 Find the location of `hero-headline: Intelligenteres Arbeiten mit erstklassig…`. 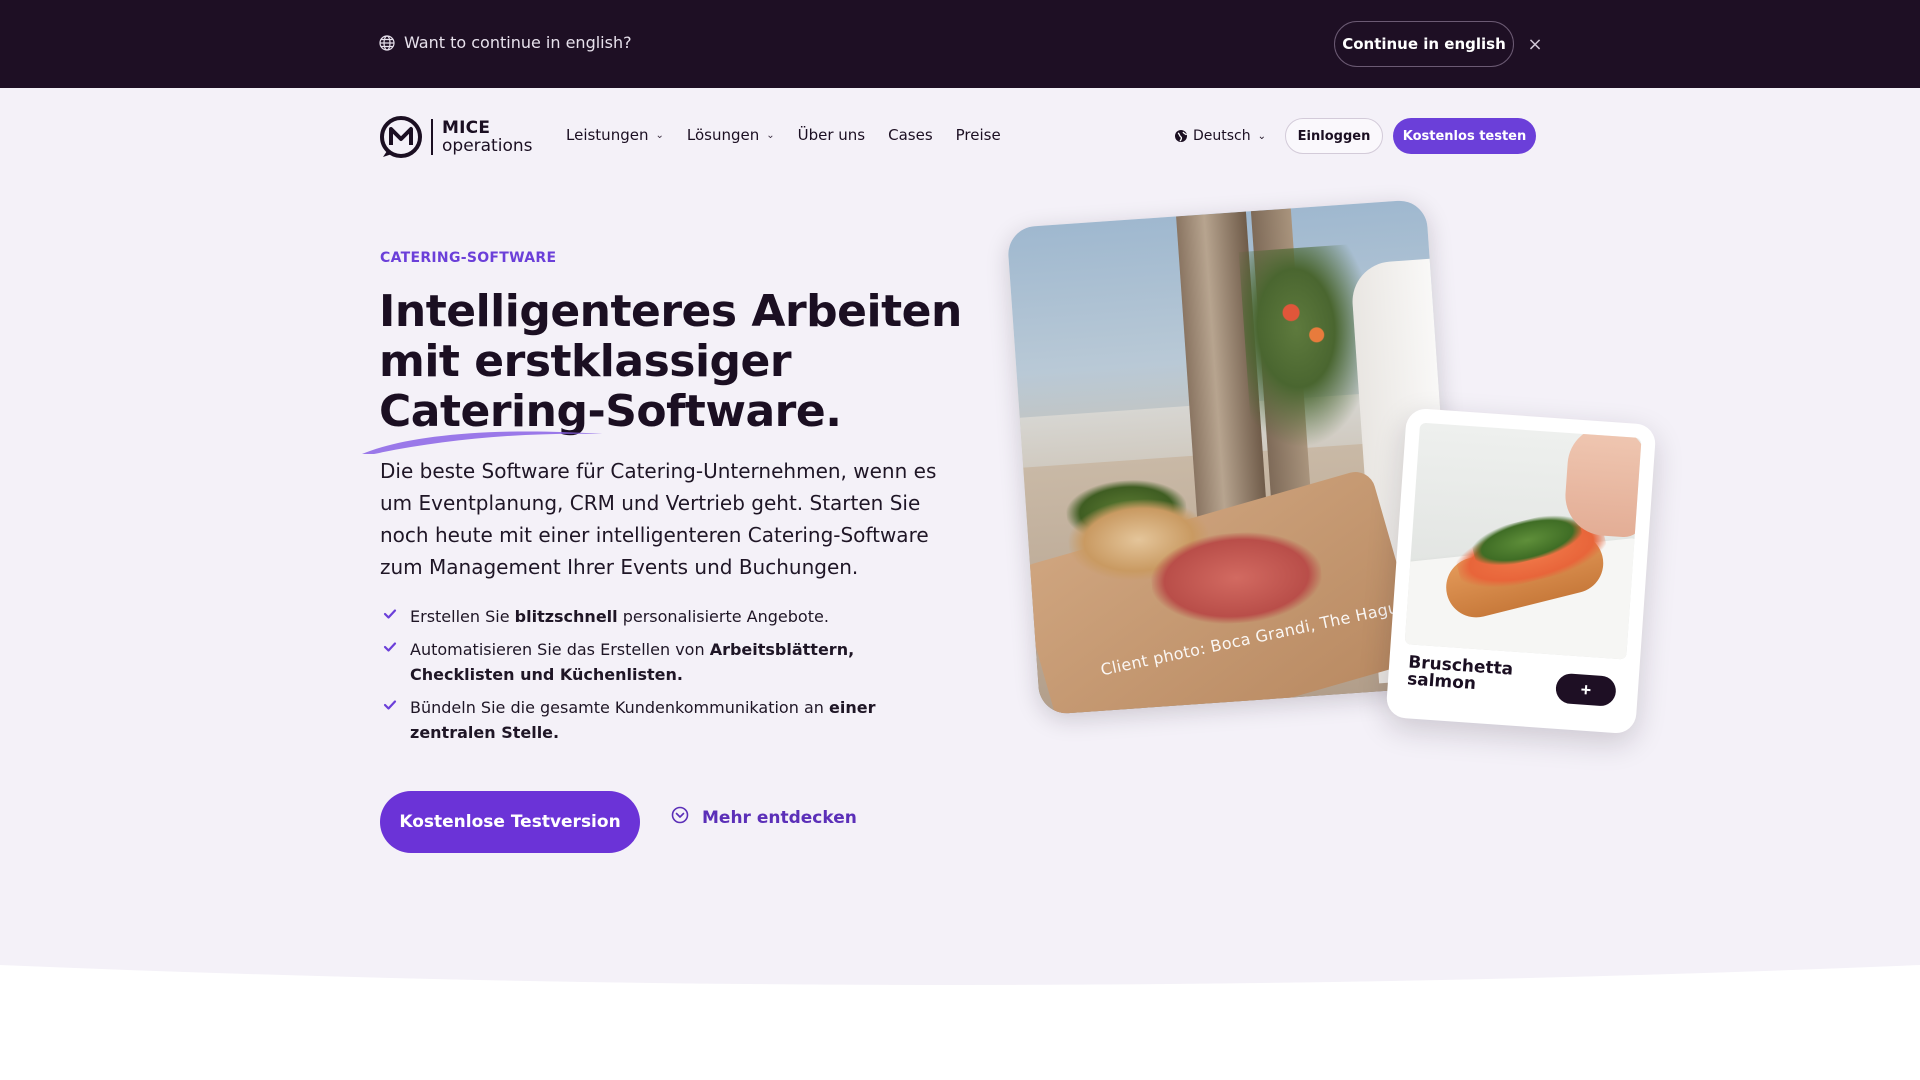

hero-headline: Intelligenteres Arbeiten mit erstklassig… is located at coordinates (689, 362).